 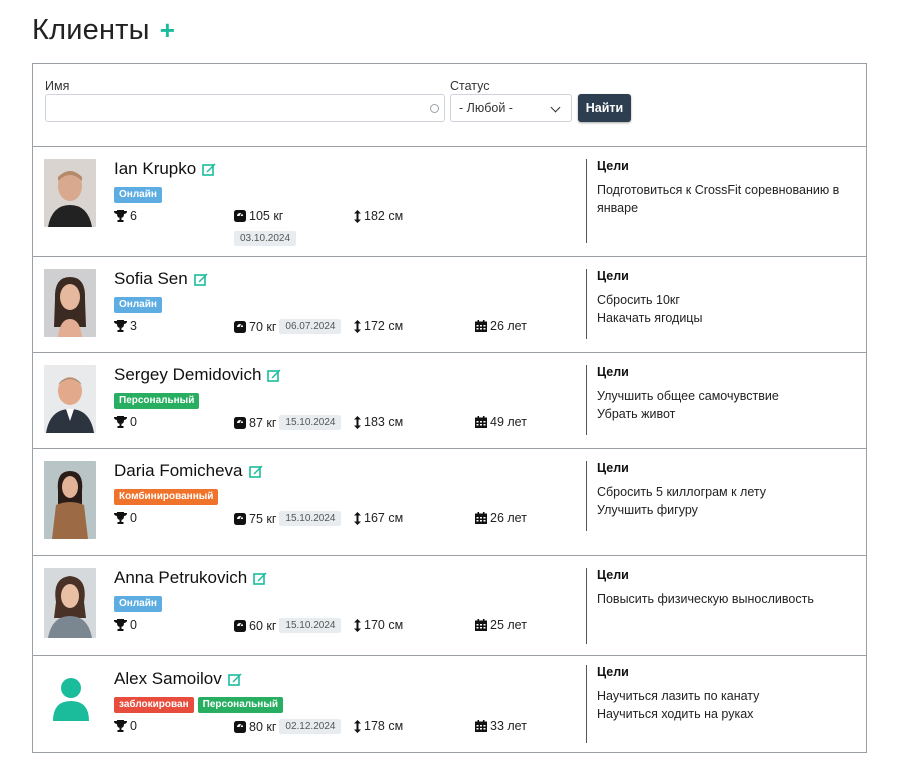 What do you see at coordinates (486, 108) in the screenshot?
I see `status-filter-value: - Любой -` at bounding box center [486, 108].